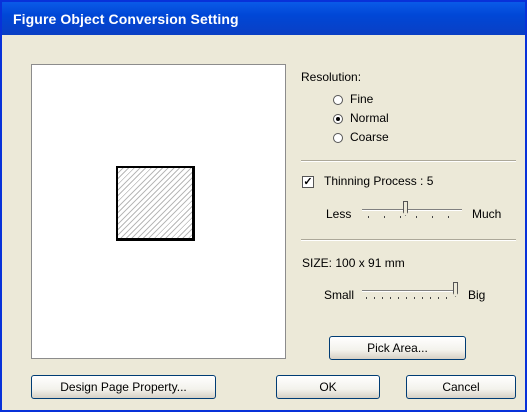 Image resolution: width=527 pixels, height=412 pixels. I want to click on radio-coarse, so click(338, 138).